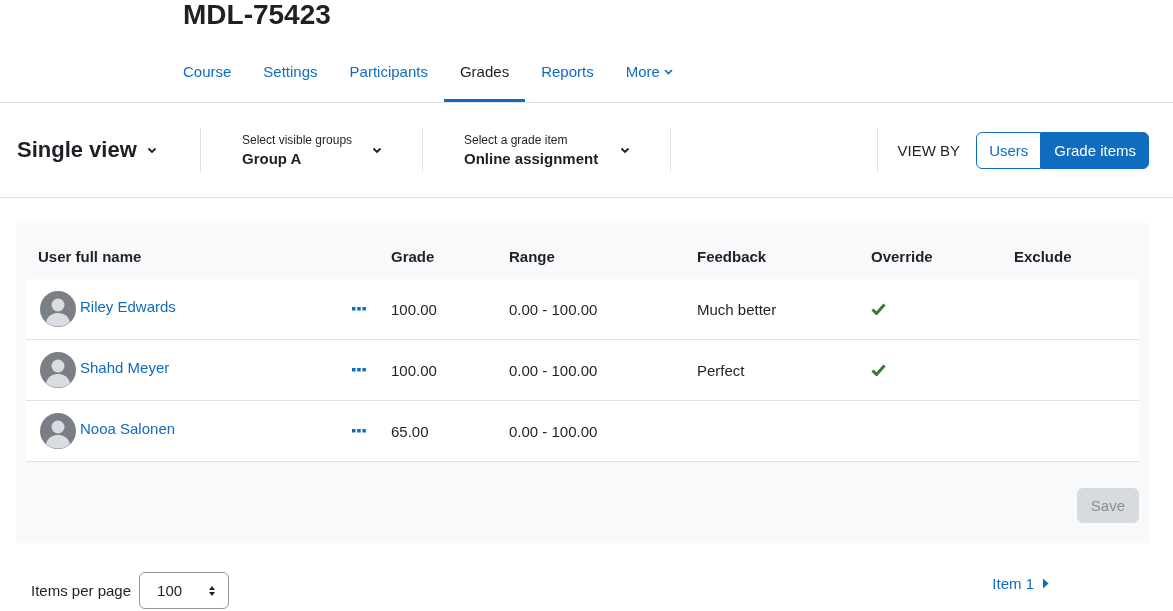 This screenshot has width=1173, height=611. I want to click on column-header: Range, so click(532, 256).